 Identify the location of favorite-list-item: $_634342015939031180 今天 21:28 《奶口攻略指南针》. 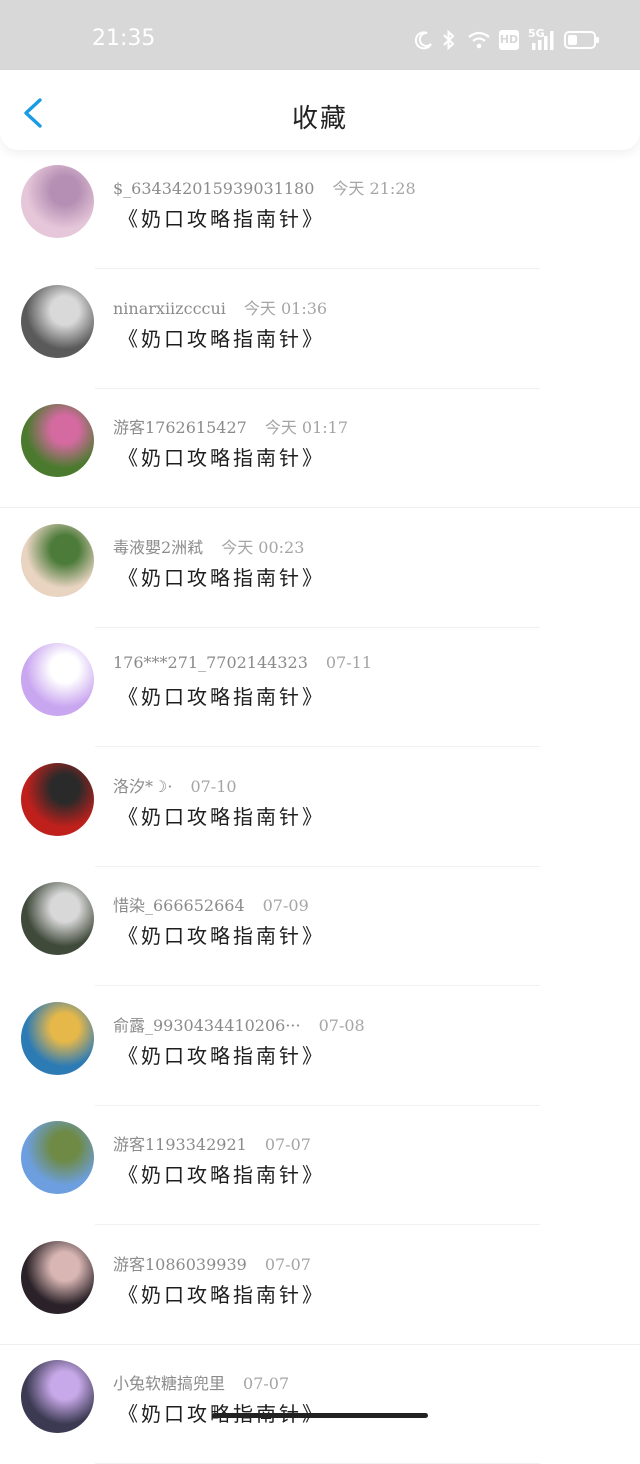
(320, 209).